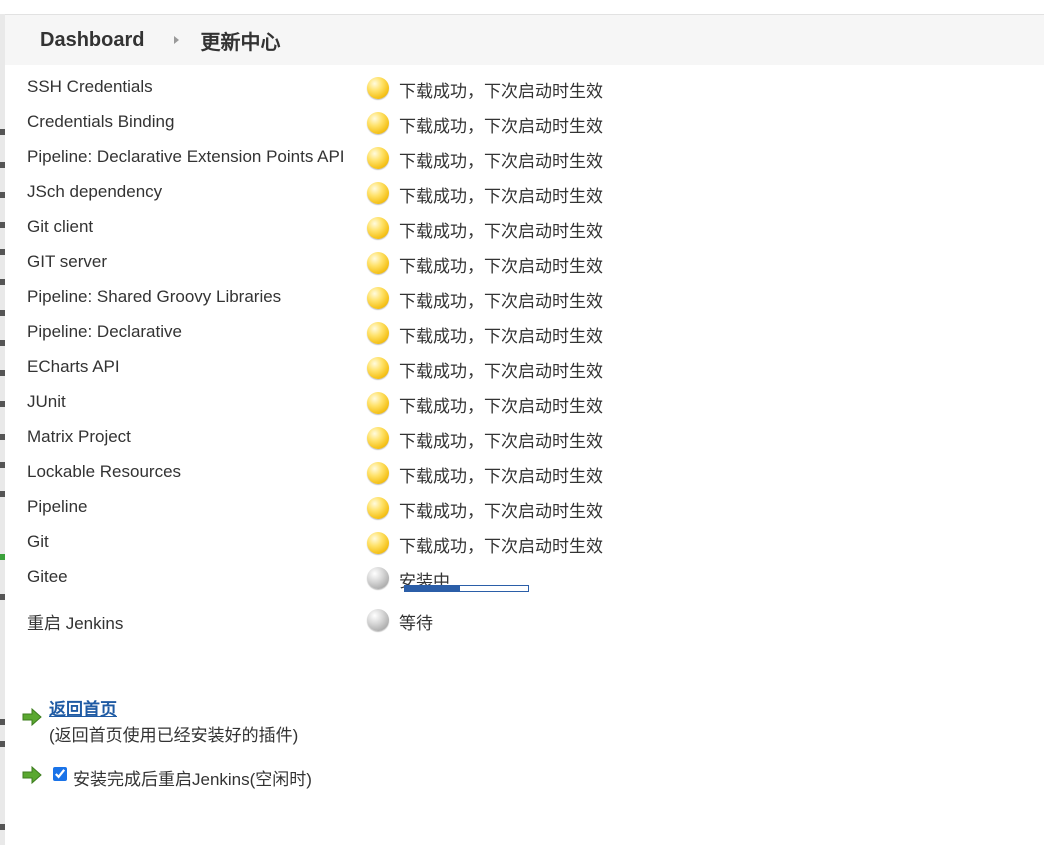  What do you see at coordinates (192, 777) in the screenshot?
I see `restart-when-done-label: 安装完成后重启Jenkins(空闲时)` at bounding box center [192, 777].